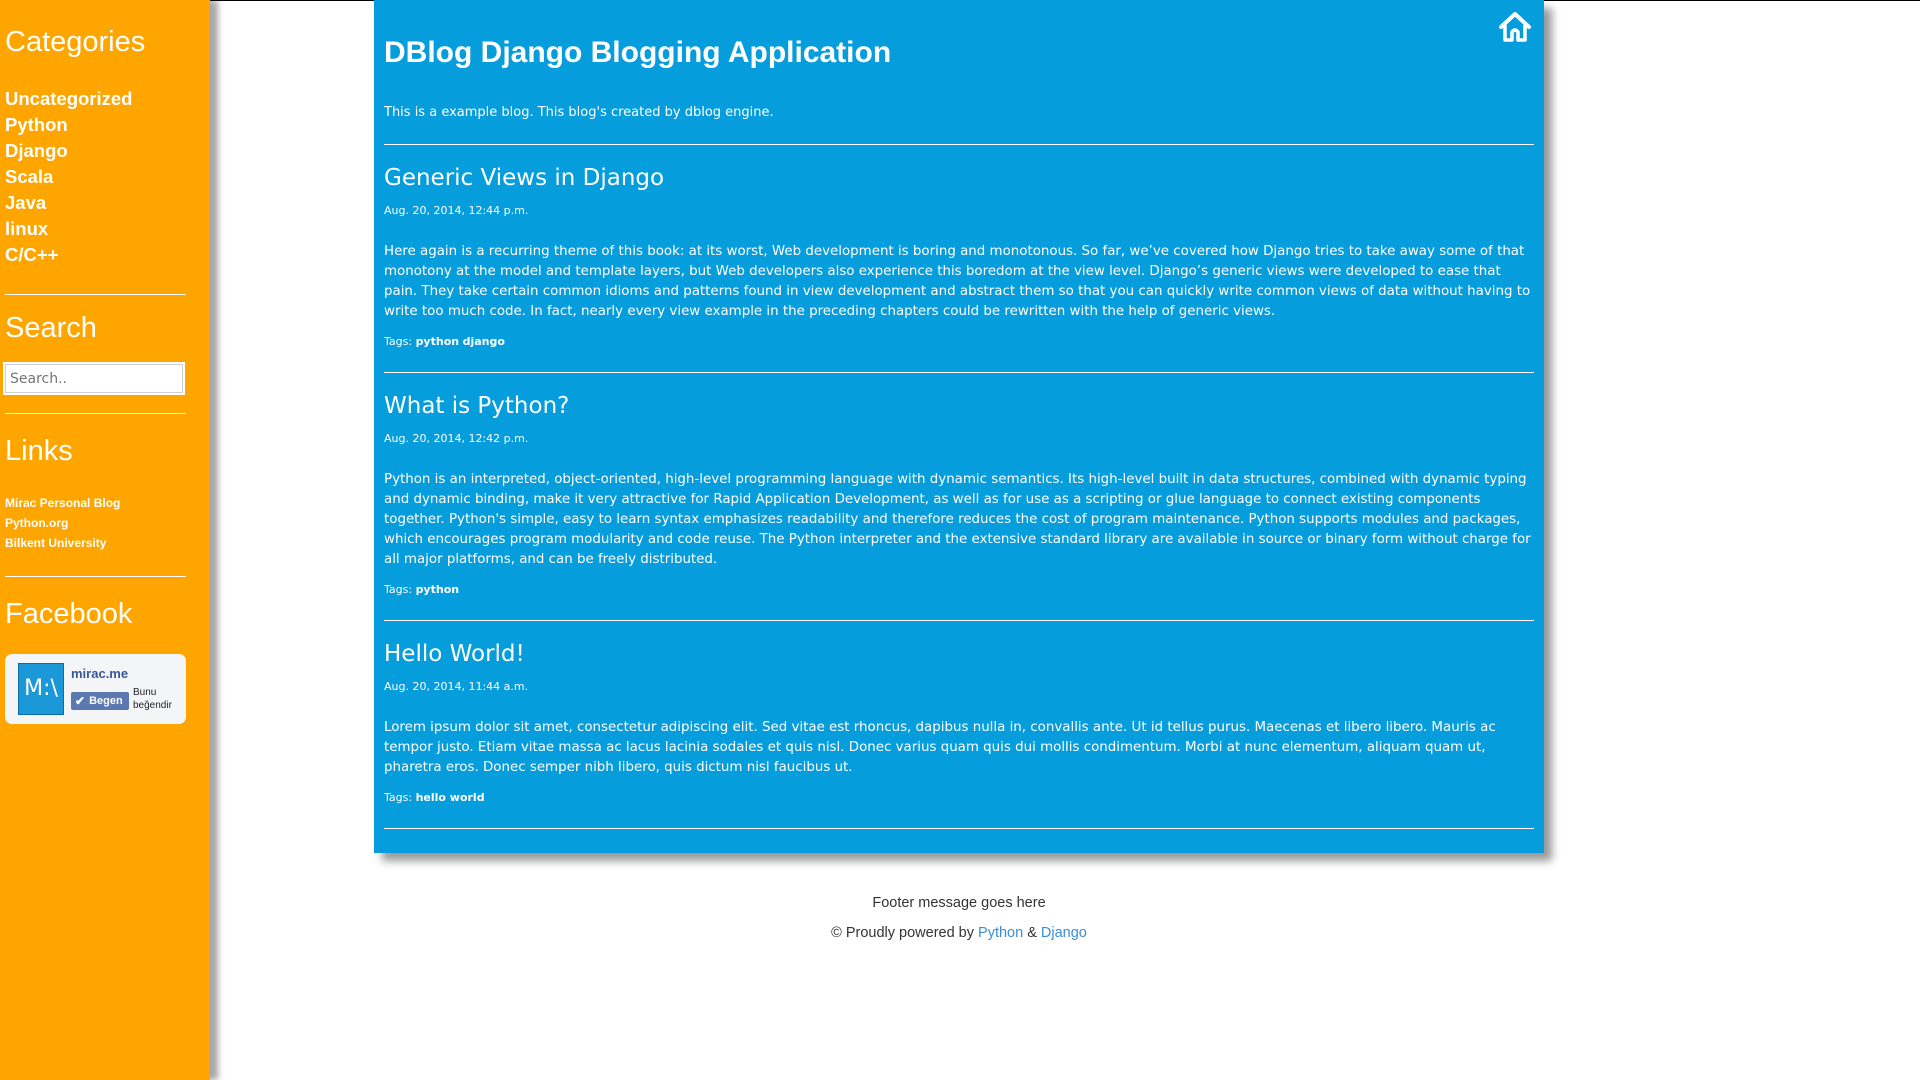 This screenshot has height=1080, width=1920. What do you see at coordinates (959, 144) in the screenshot?
I see `header-divider` at bounding box center [959, 144].